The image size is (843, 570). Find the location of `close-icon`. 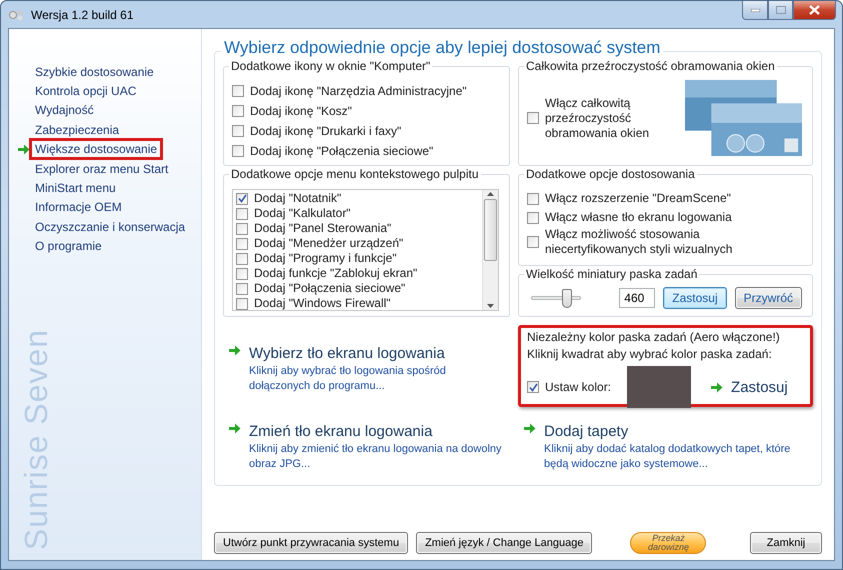

close-icon is located at coordinates (814, 10).